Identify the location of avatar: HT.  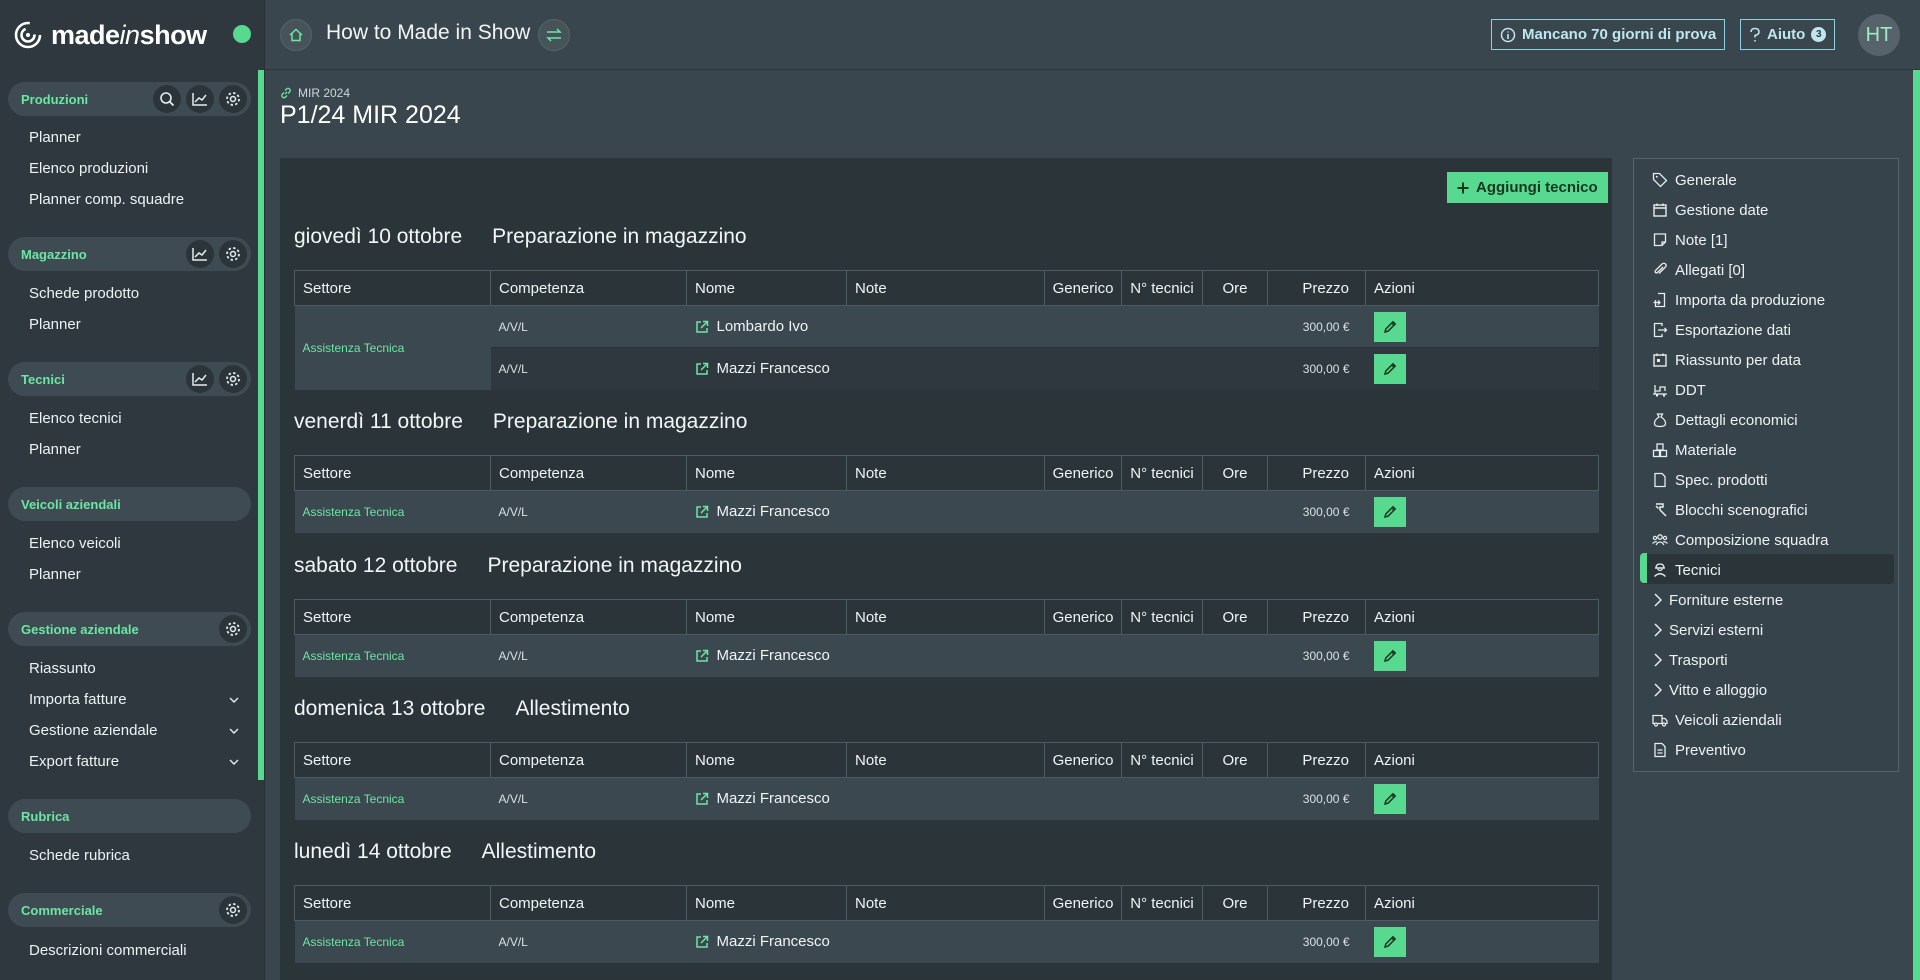
(1879, 35).